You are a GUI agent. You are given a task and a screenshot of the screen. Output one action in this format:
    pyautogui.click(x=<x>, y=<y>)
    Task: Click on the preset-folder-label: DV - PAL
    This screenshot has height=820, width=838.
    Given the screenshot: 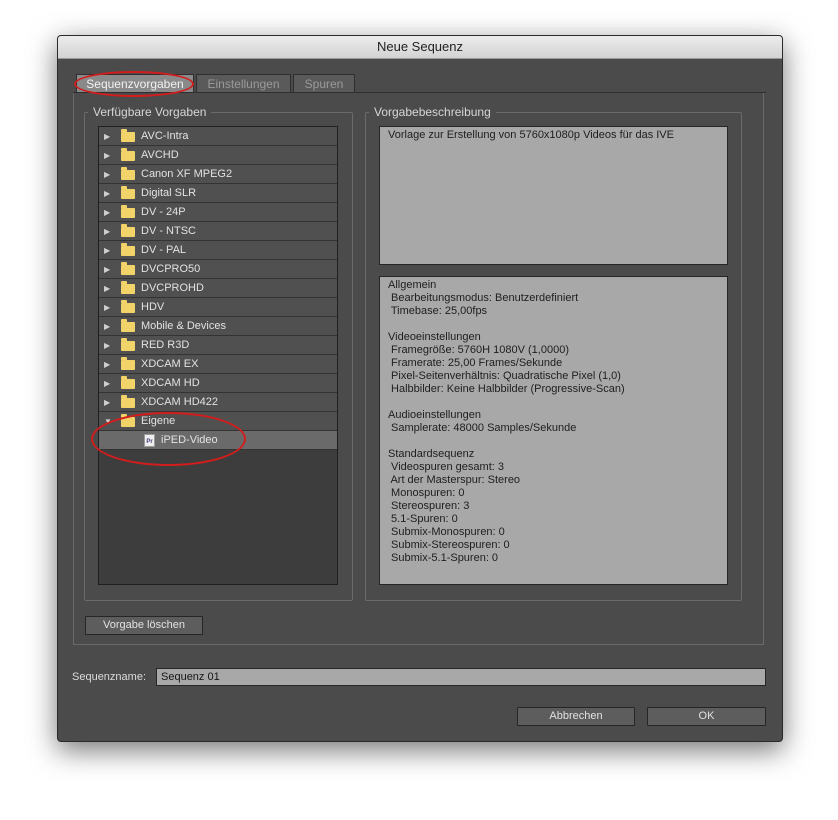 What is the action you would take?
    pyautogui.click(x=164, y=250)
    